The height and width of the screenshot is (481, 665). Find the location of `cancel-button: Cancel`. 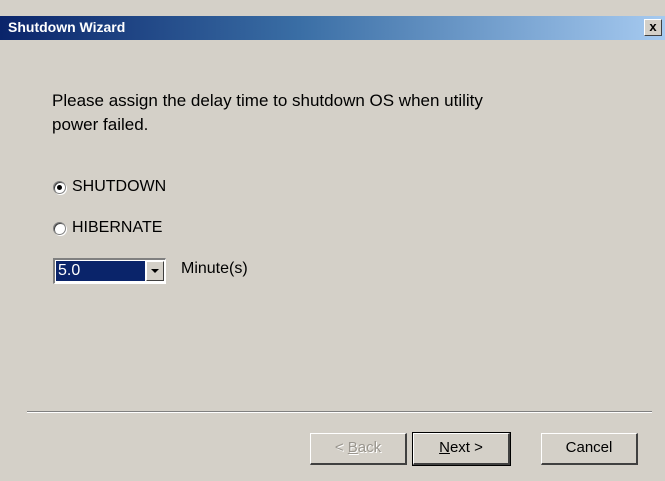

cancel-button: Cancel is located at coordinates (589, 449).